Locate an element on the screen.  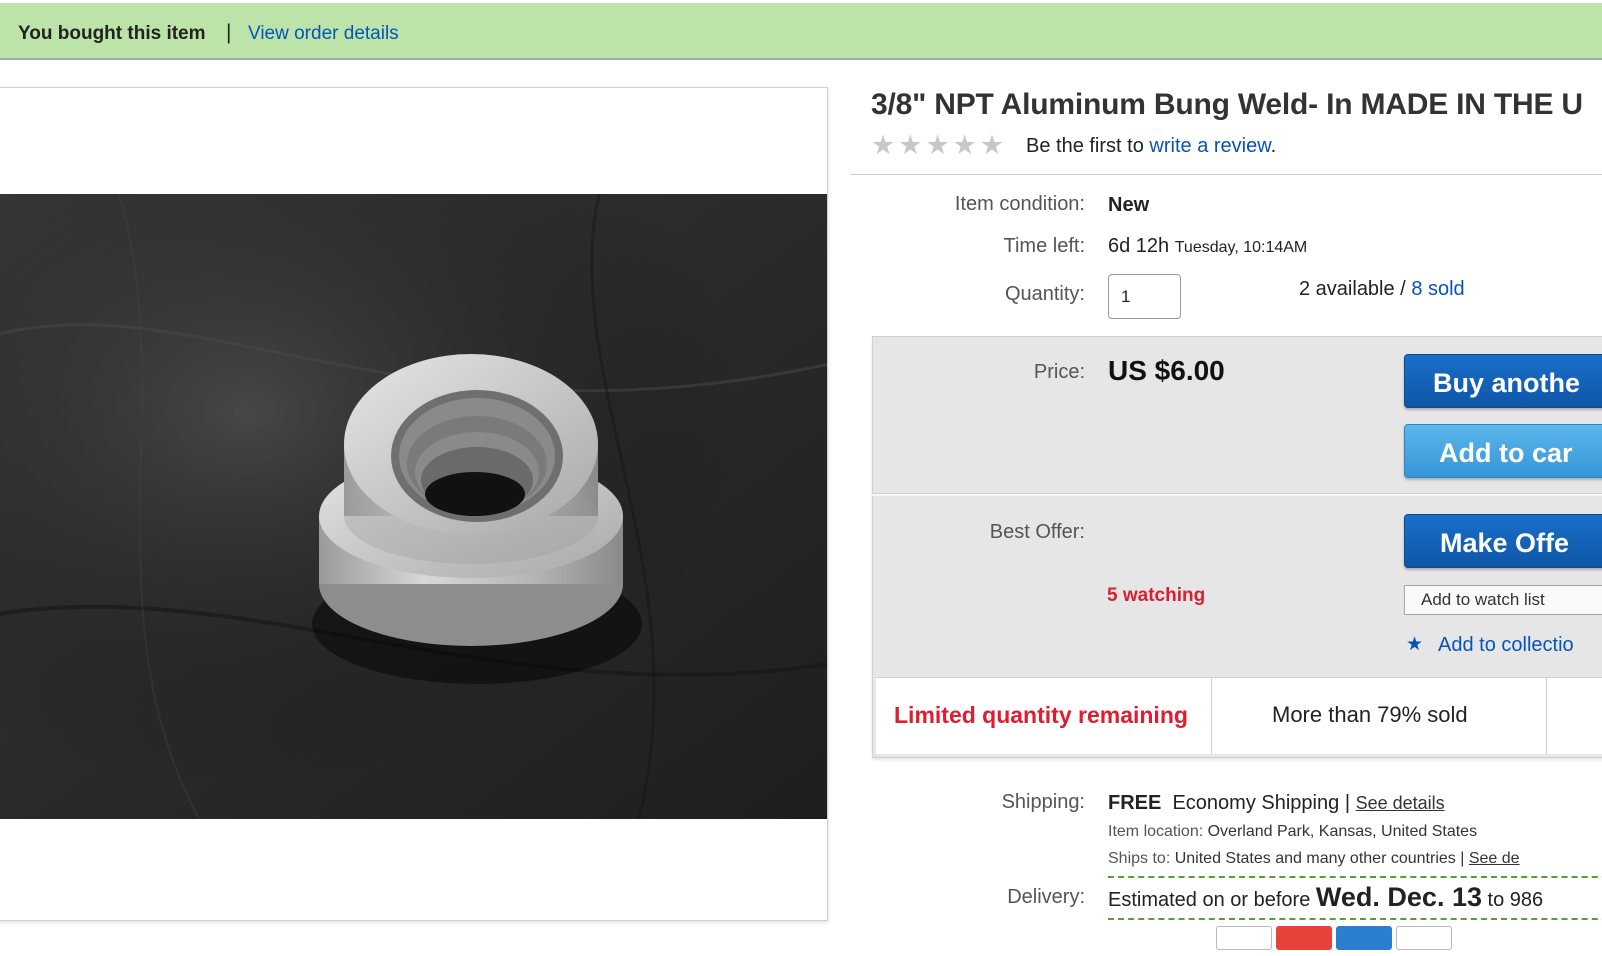
view-order-details-link: View order details is located at coordinates (323, 34).